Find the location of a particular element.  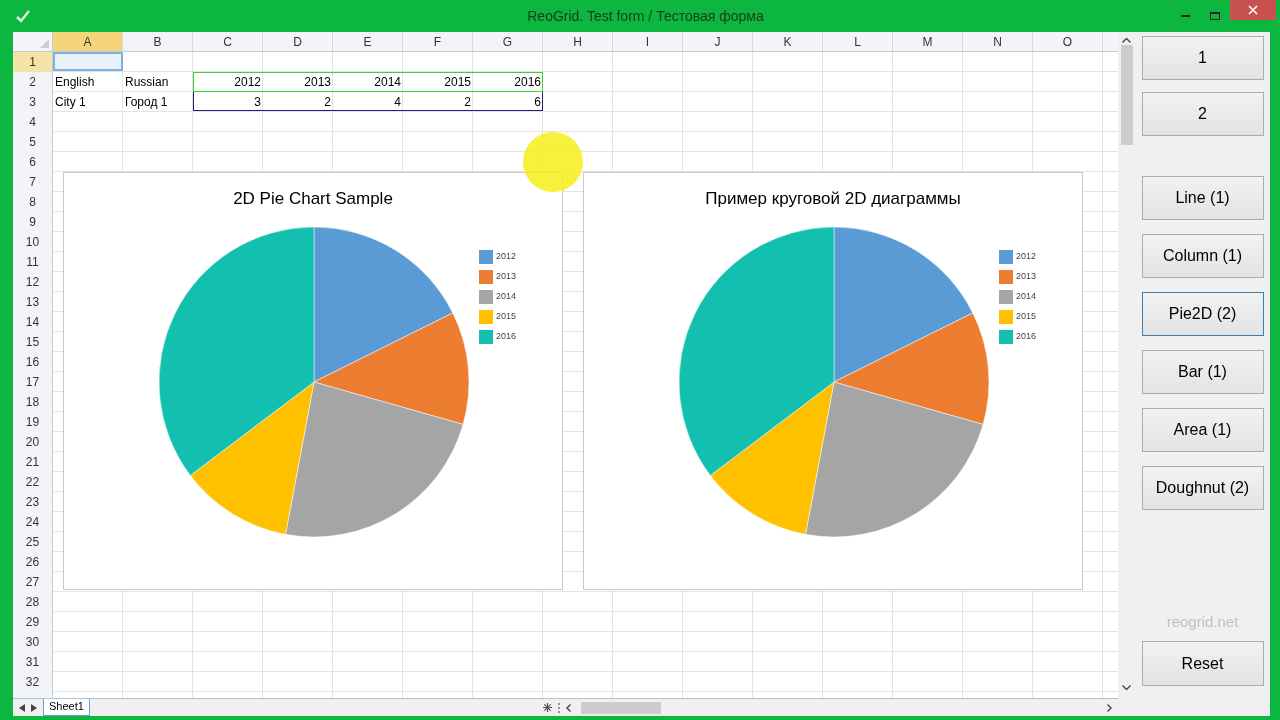

selected-cell is located at coordinates (88, 61).